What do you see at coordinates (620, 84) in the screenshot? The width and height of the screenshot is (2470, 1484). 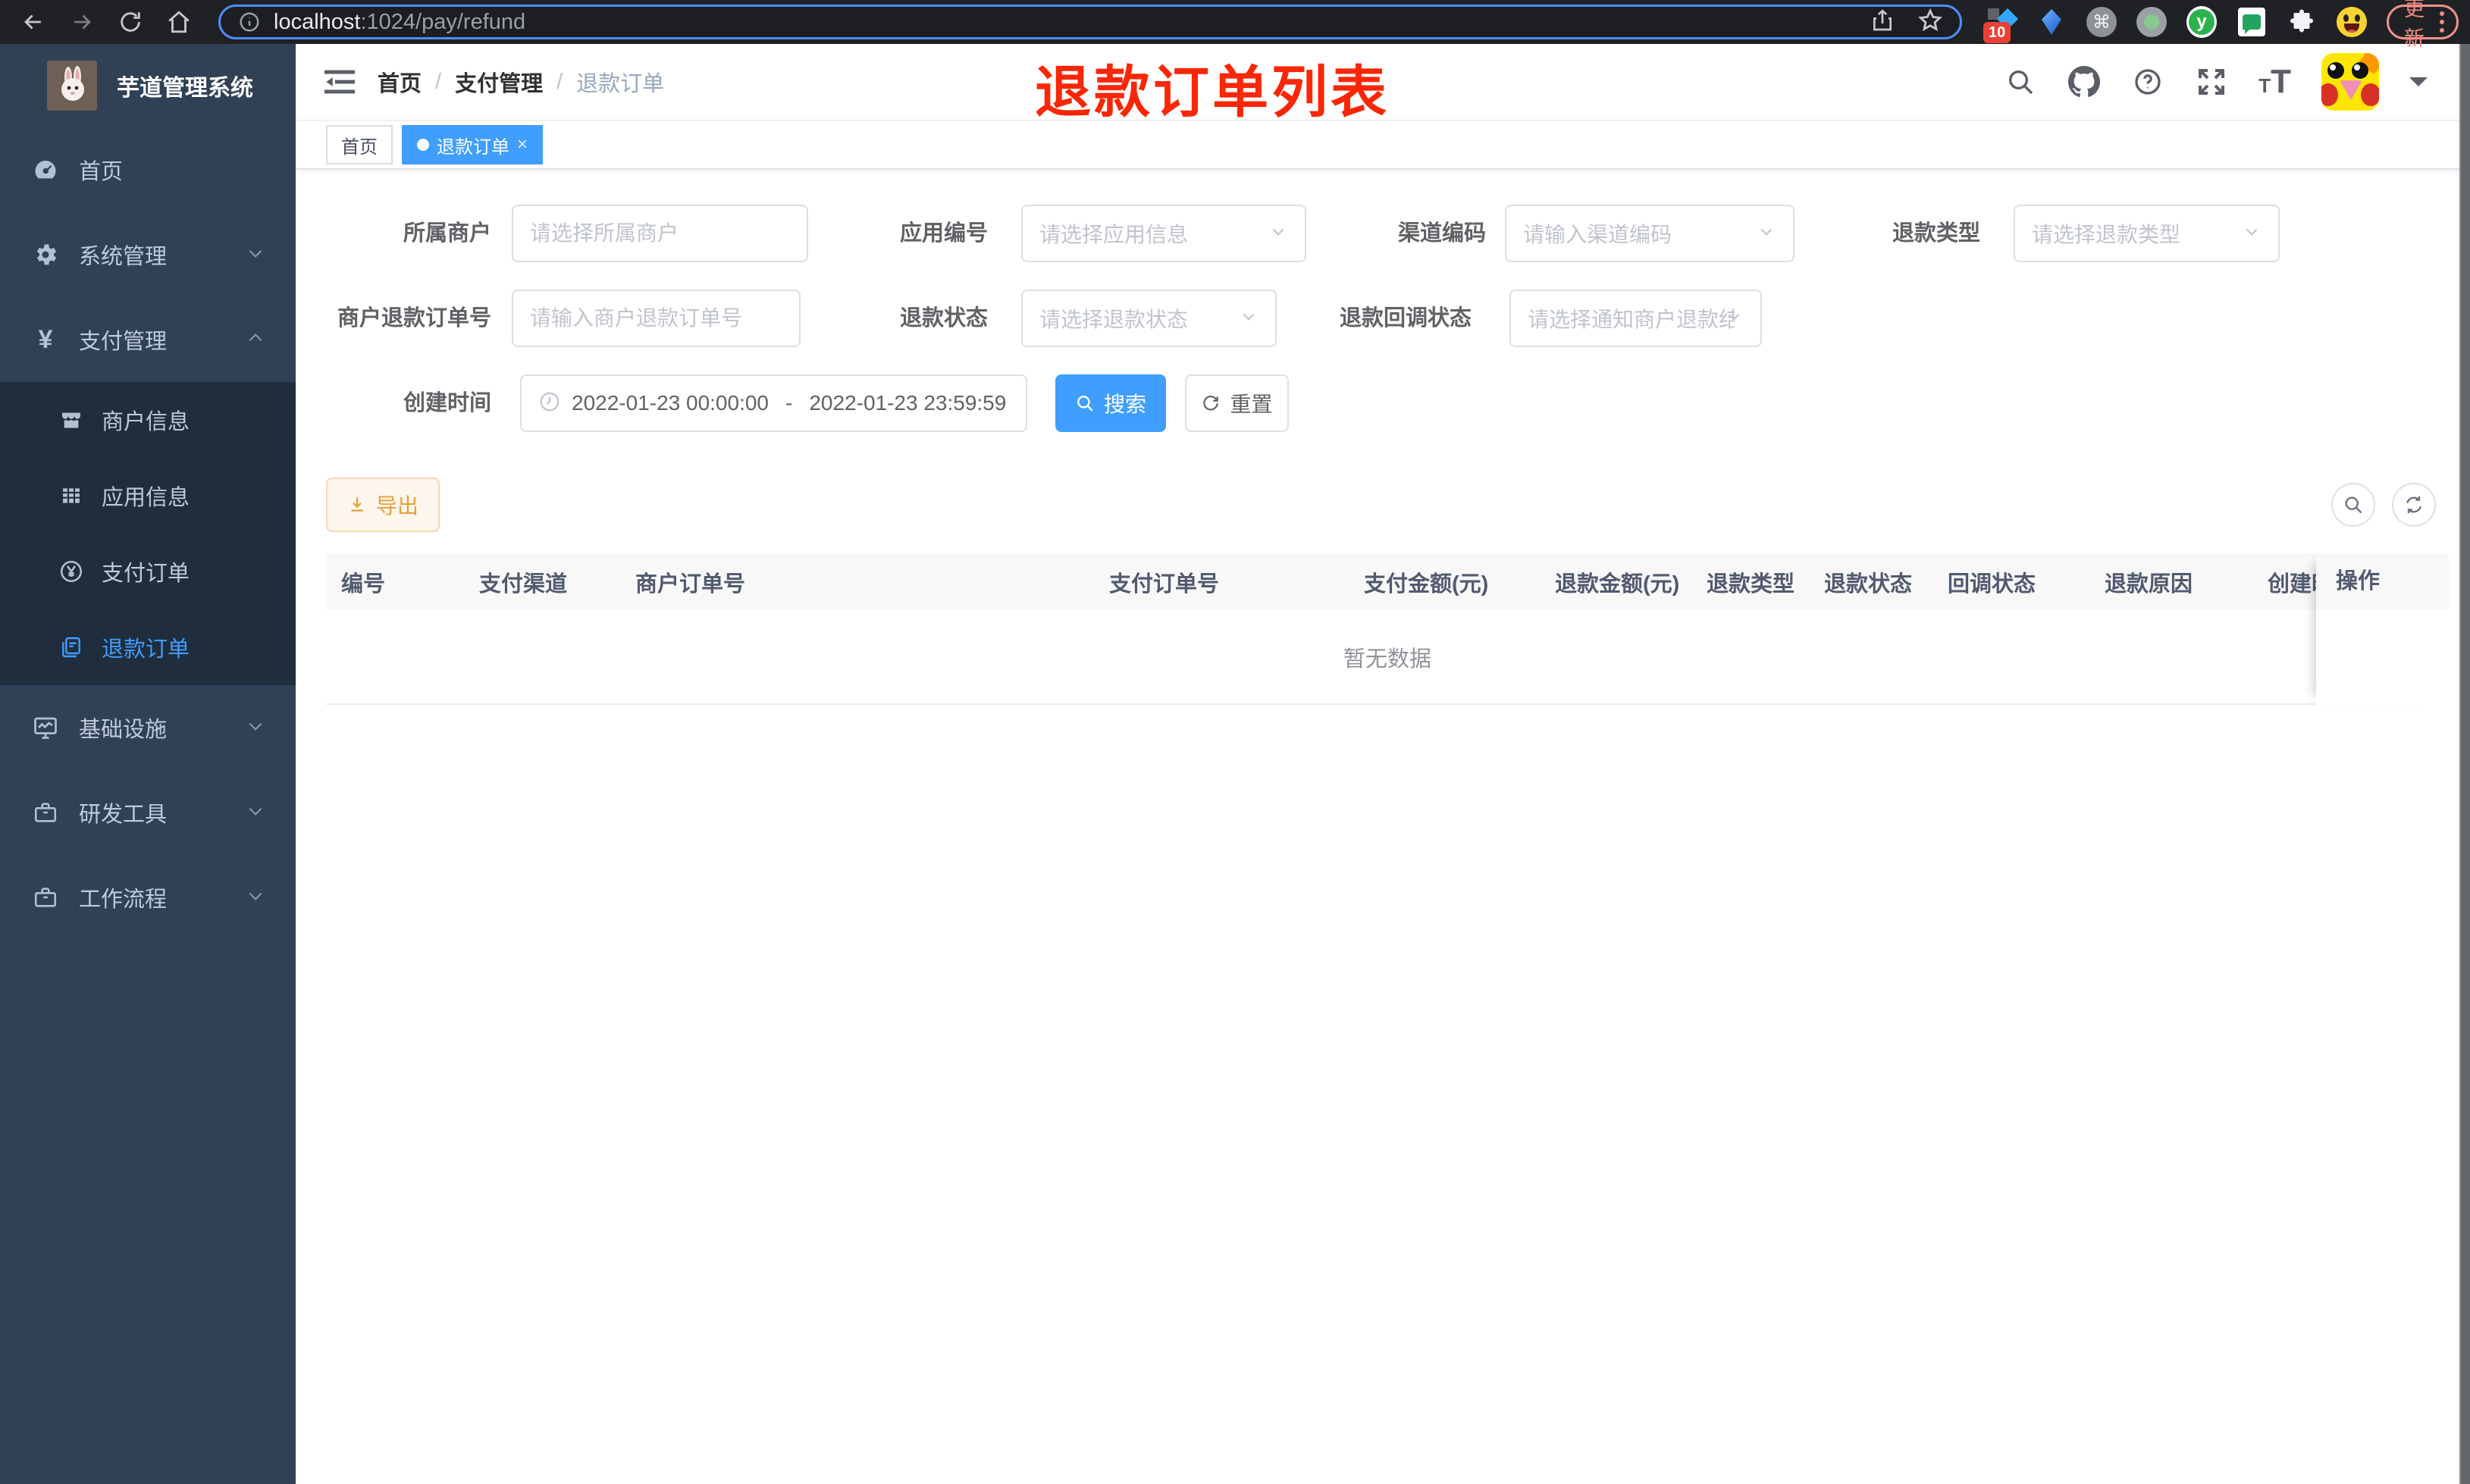 I see `breadcrumb-current: 退款订单` at bounding box center [620, 84].